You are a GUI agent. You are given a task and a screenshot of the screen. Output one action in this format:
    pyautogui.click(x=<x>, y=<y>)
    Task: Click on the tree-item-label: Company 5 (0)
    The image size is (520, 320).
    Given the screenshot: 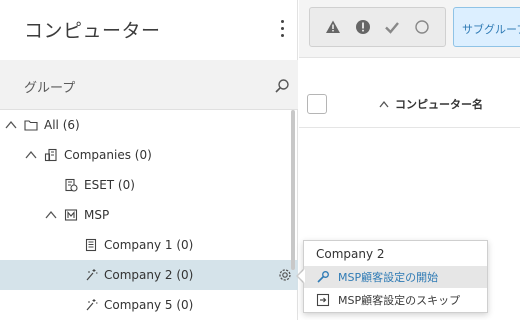 What is the action you would take?
    pyautogui.click(x=149, y=305)
    